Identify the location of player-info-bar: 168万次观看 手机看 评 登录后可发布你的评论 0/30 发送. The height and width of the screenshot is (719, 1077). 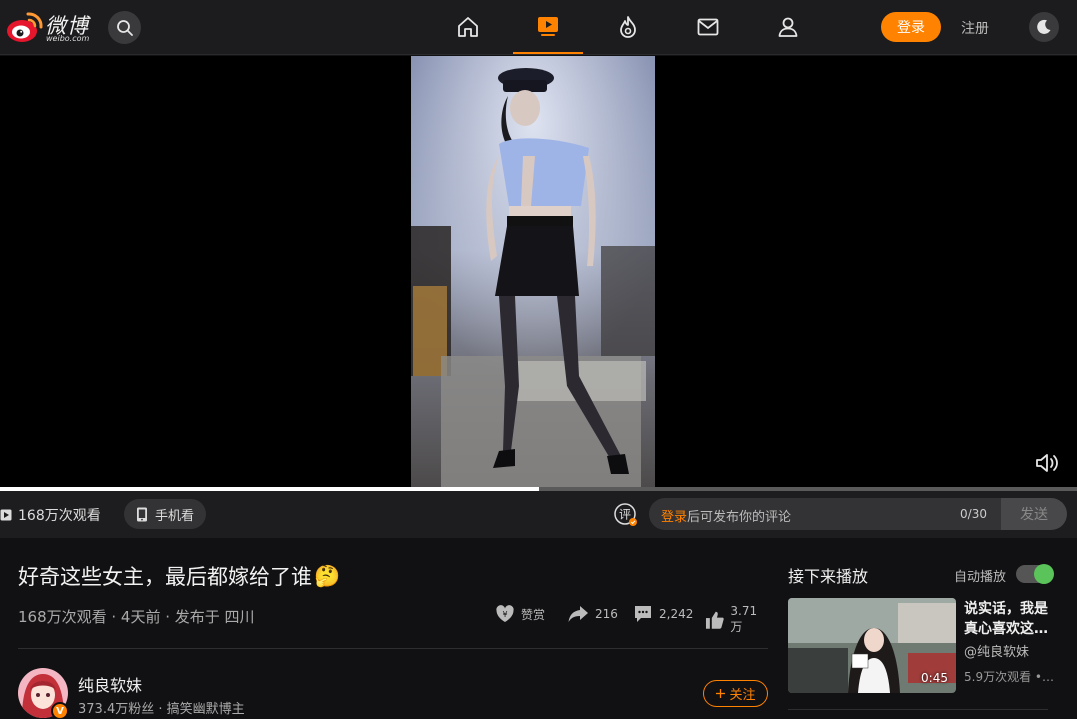
(538, 514).